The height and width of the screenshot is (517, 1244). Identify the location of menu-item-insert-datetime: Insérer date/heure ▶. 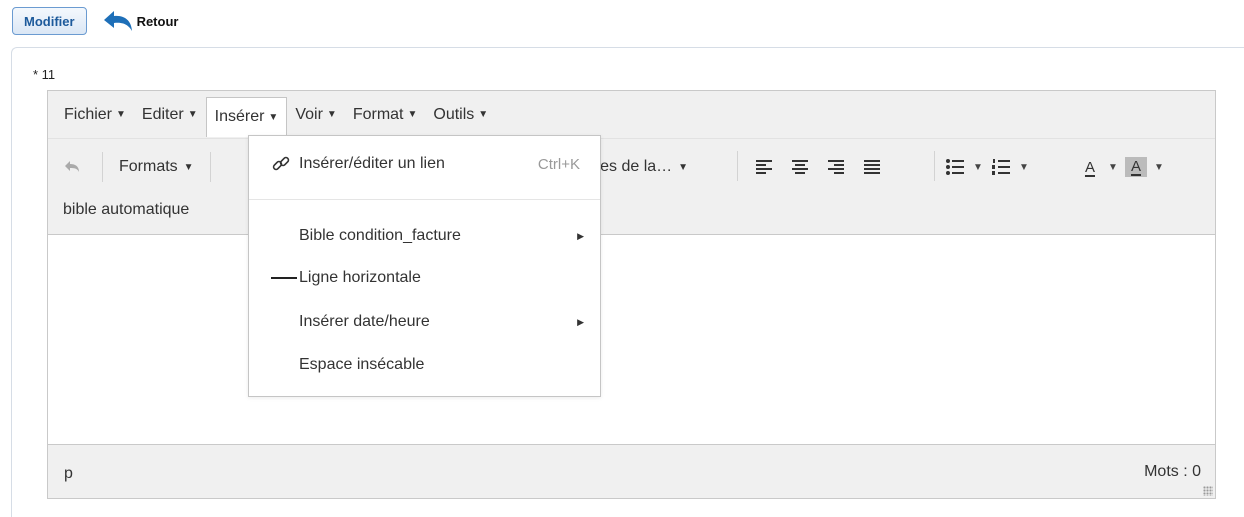
(424, 322).